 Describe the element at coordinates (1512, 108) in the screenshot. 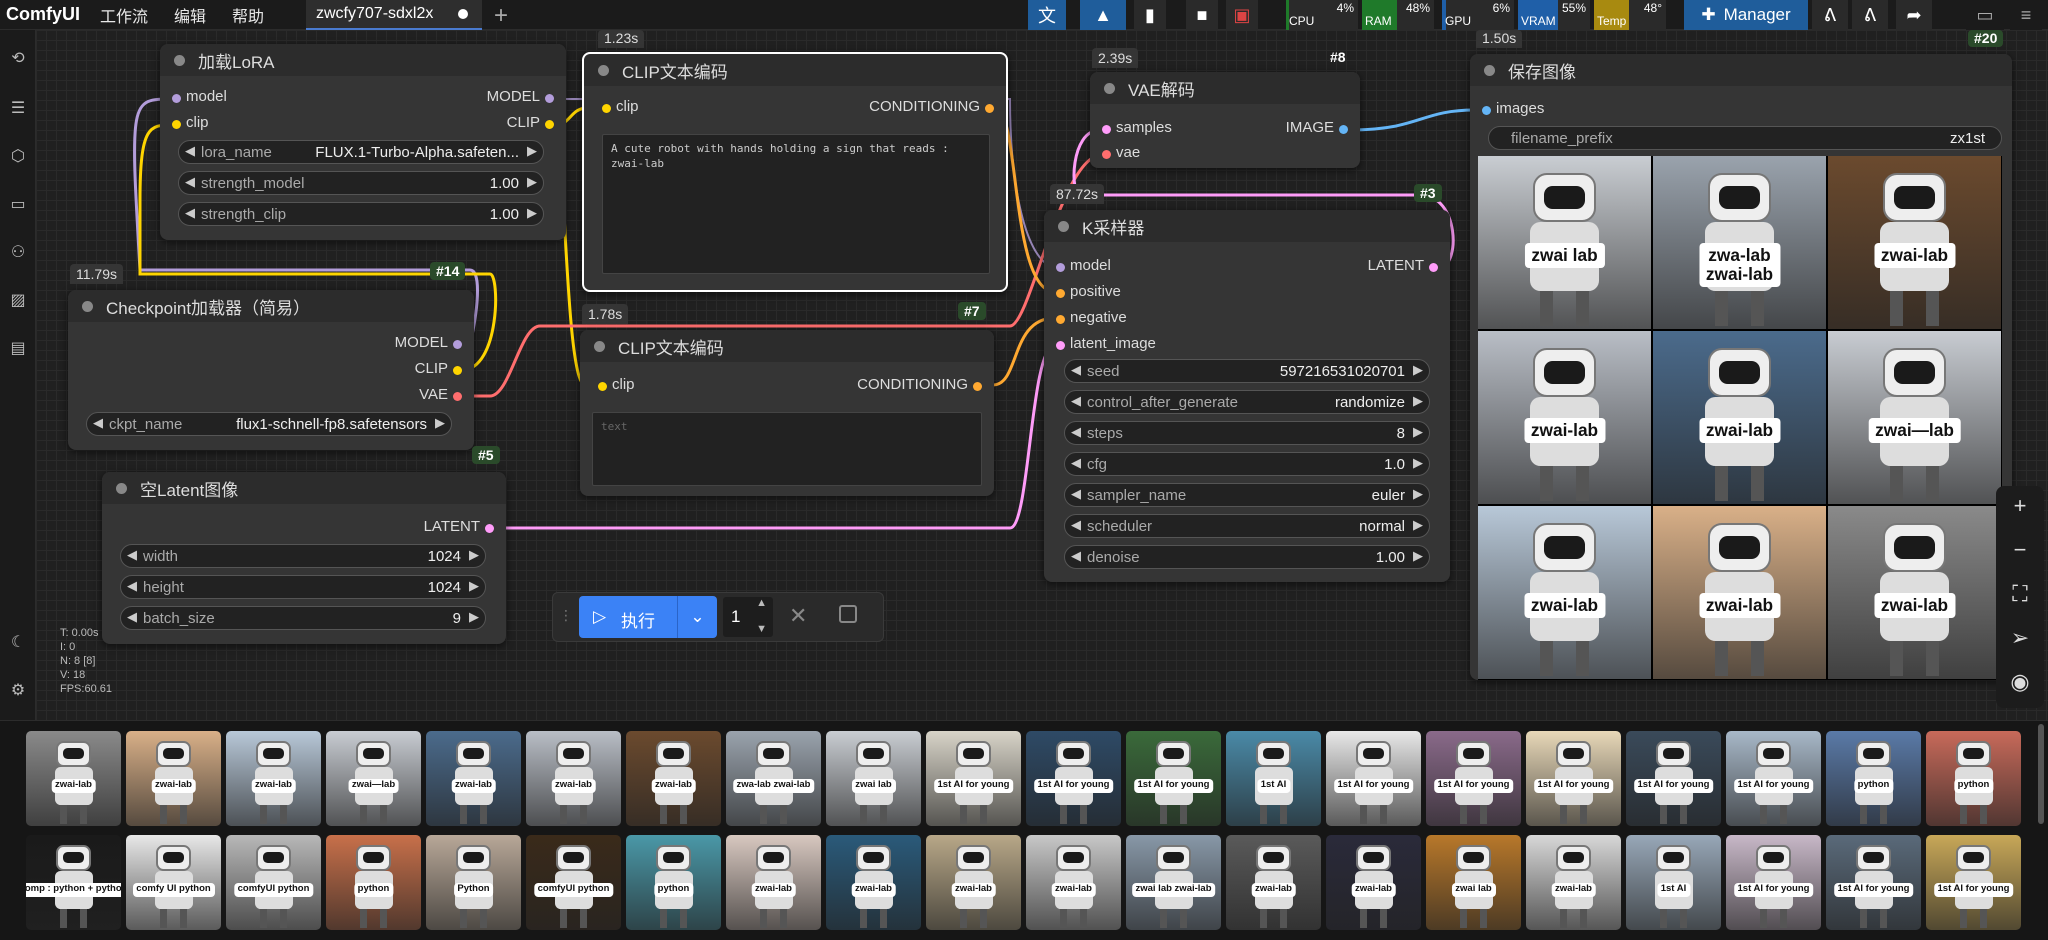

I see `input-images: images` at that location.